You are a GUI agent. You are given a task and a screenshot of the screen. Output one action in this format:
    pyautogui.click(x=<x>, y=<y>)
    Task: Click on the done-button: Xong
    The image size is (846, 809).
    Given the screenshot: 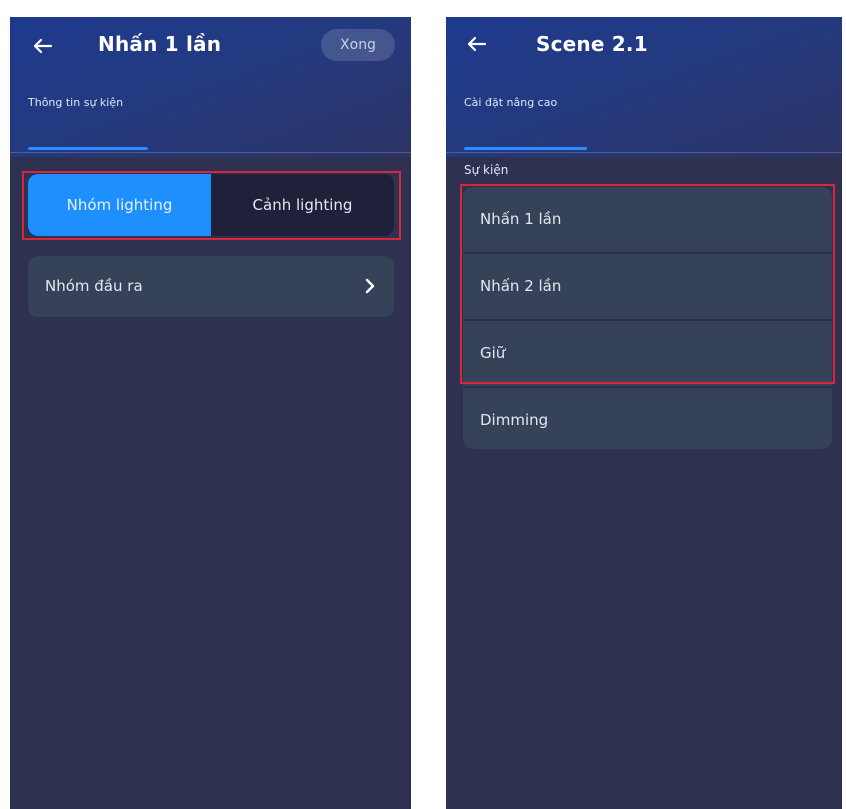 What is the action you would take?
    pyautogui.click(x=358, y=45)
    